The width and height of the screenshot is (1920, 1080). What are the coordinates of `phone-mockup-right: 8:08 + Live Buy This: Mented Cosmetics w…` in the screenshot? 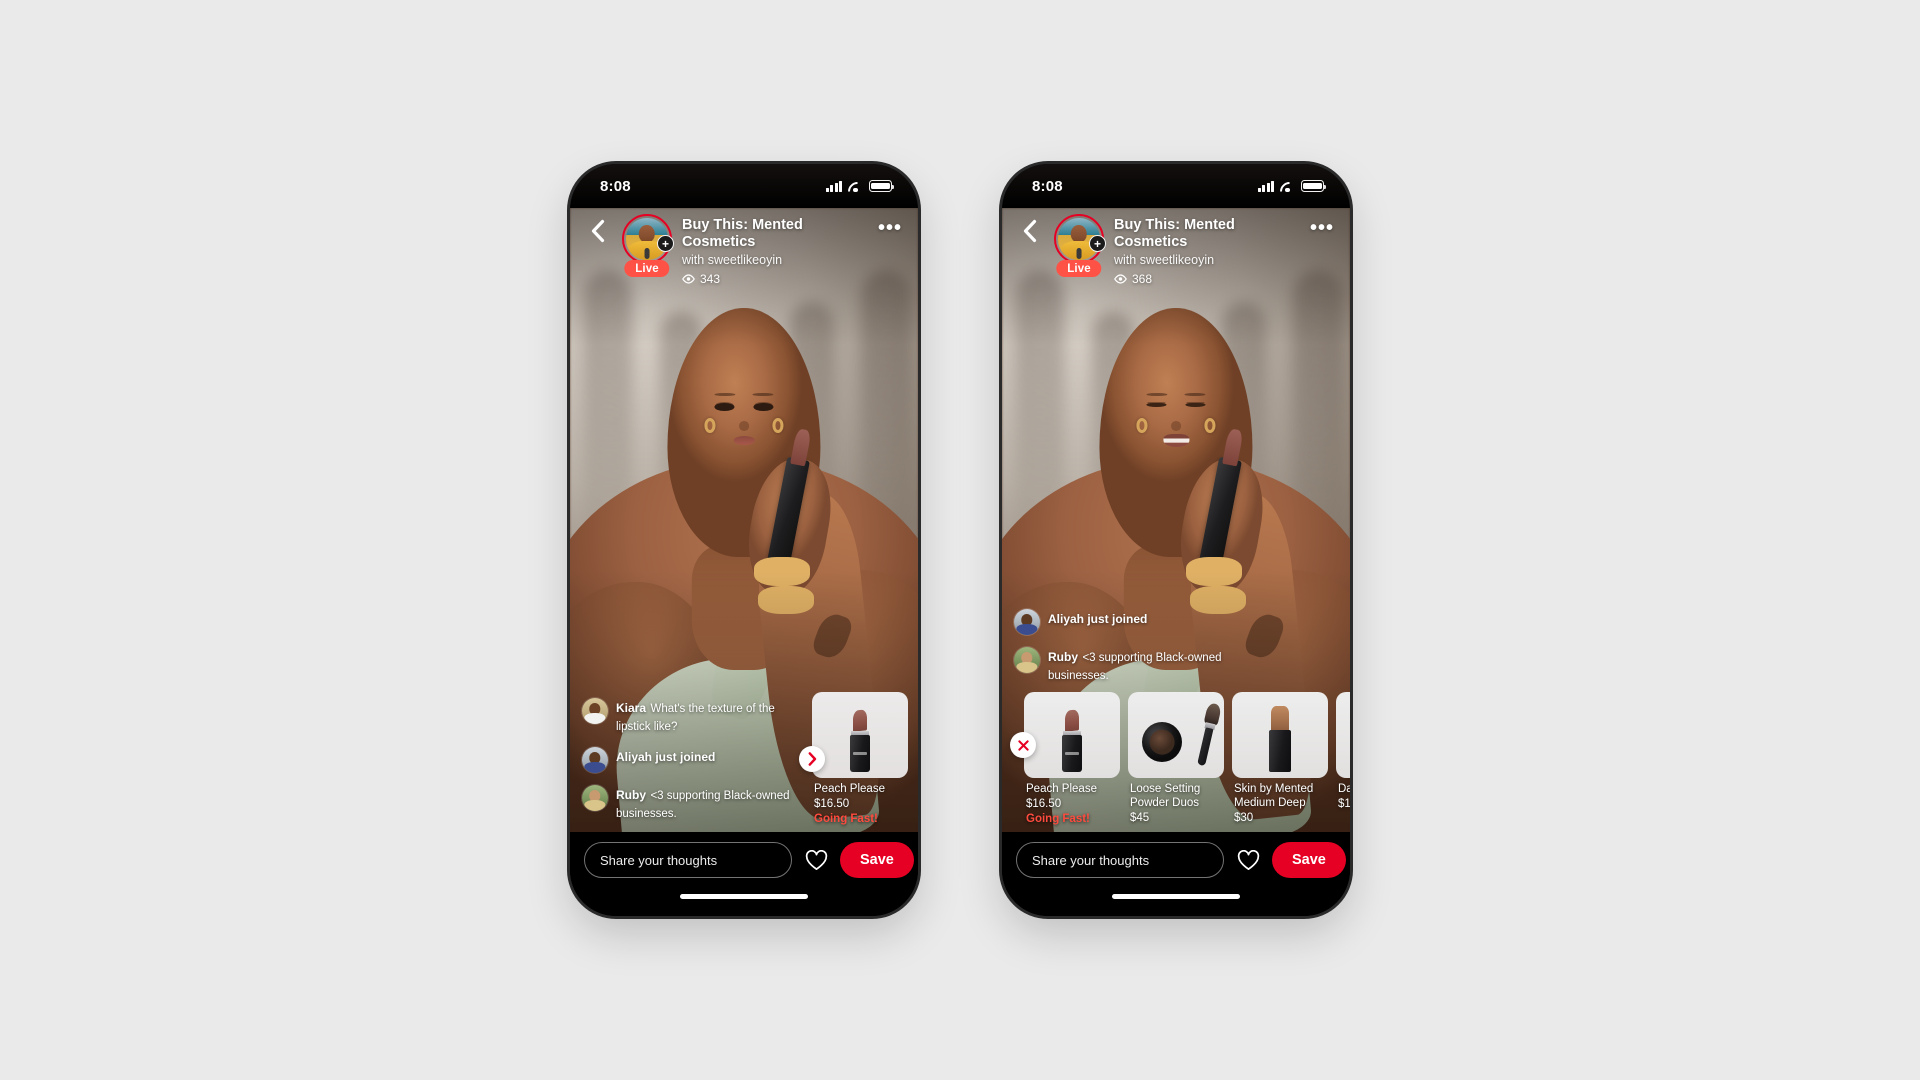 It's located at (1176, 540).